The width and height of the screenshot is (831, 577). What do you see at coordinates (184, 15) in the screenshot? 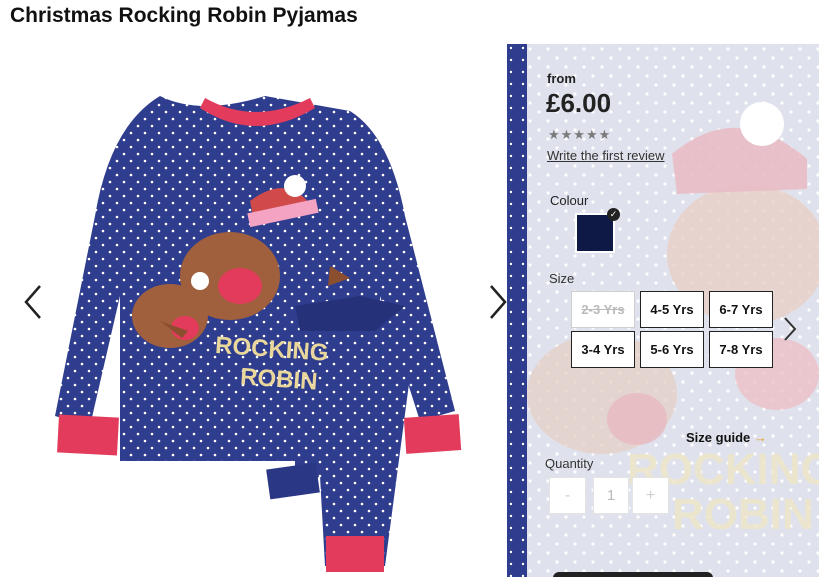
I see `product-title: Christmas Rocking Robin Pyjamas` at bounding box center [184, 15].